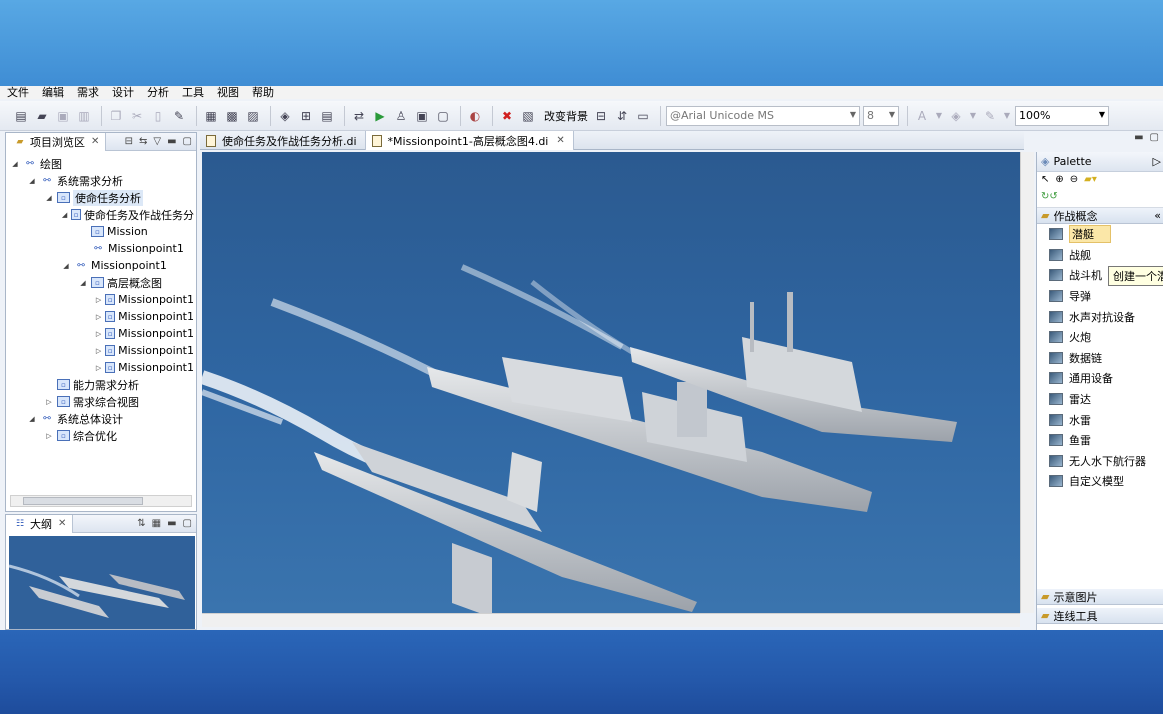 This screenshot has width=1163, height=714. Describe the element at coordinates (1100, 616) in the screenshot. I see `palette-drawer-connections: ▰ 连线工具` at that location.